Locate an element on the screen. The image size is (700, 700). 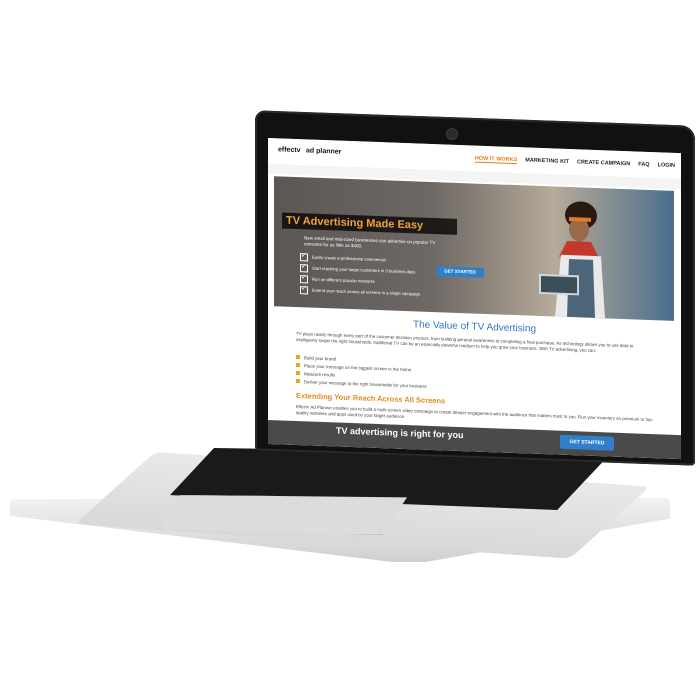
trackpad is located at coordinates (283, 515).